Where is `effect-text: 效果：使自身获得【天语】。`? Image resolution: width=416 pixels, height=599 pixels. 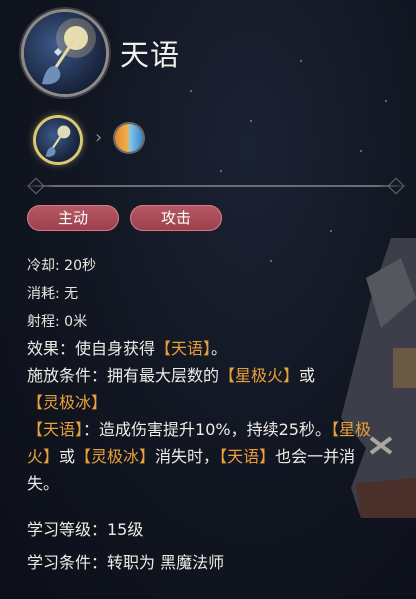 effect-text: 效果：使自身获得【天语】。 is located at coordinates (127, 348).